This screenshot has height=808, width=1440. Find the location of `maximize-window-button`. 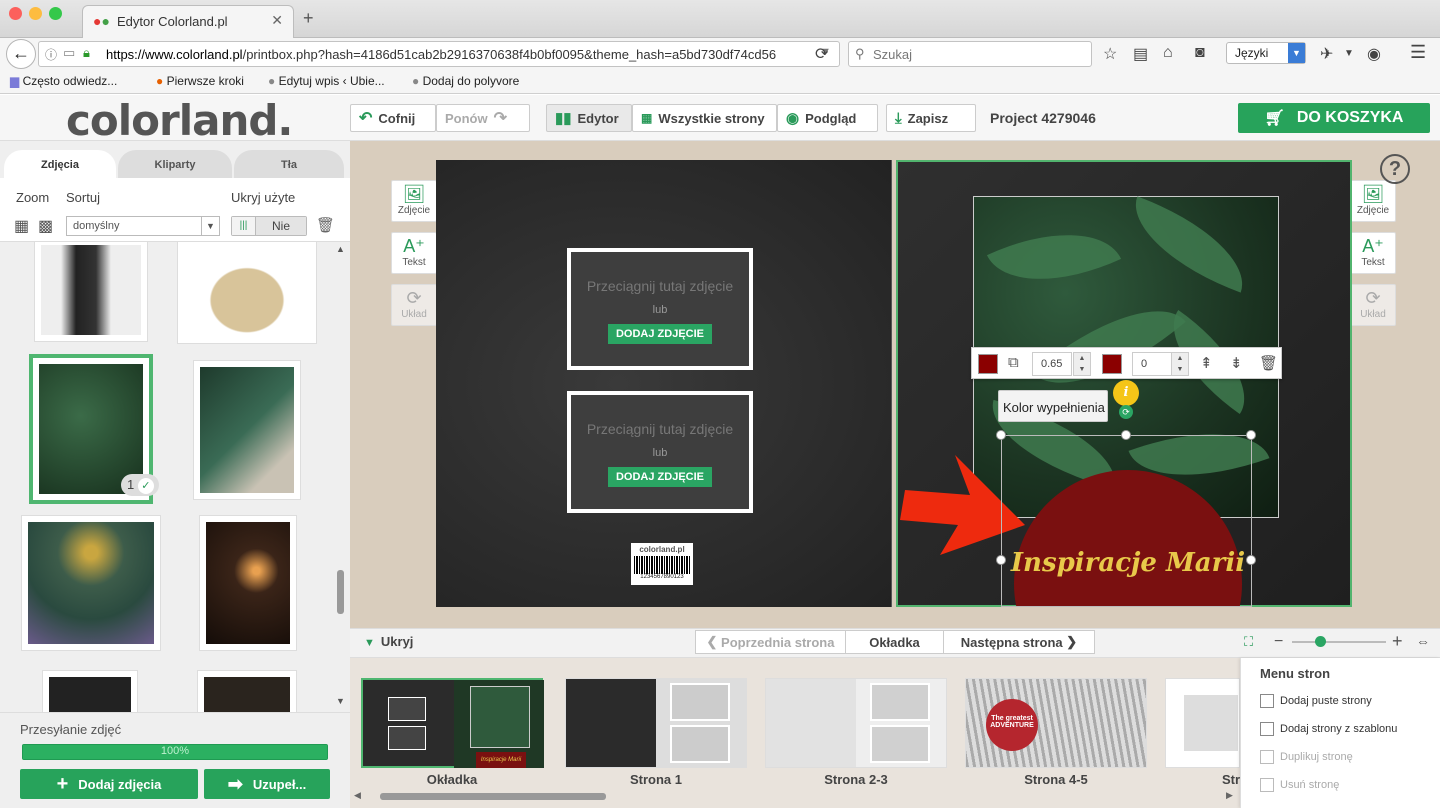

maximize-window-button is located at coordinates (55, 13).